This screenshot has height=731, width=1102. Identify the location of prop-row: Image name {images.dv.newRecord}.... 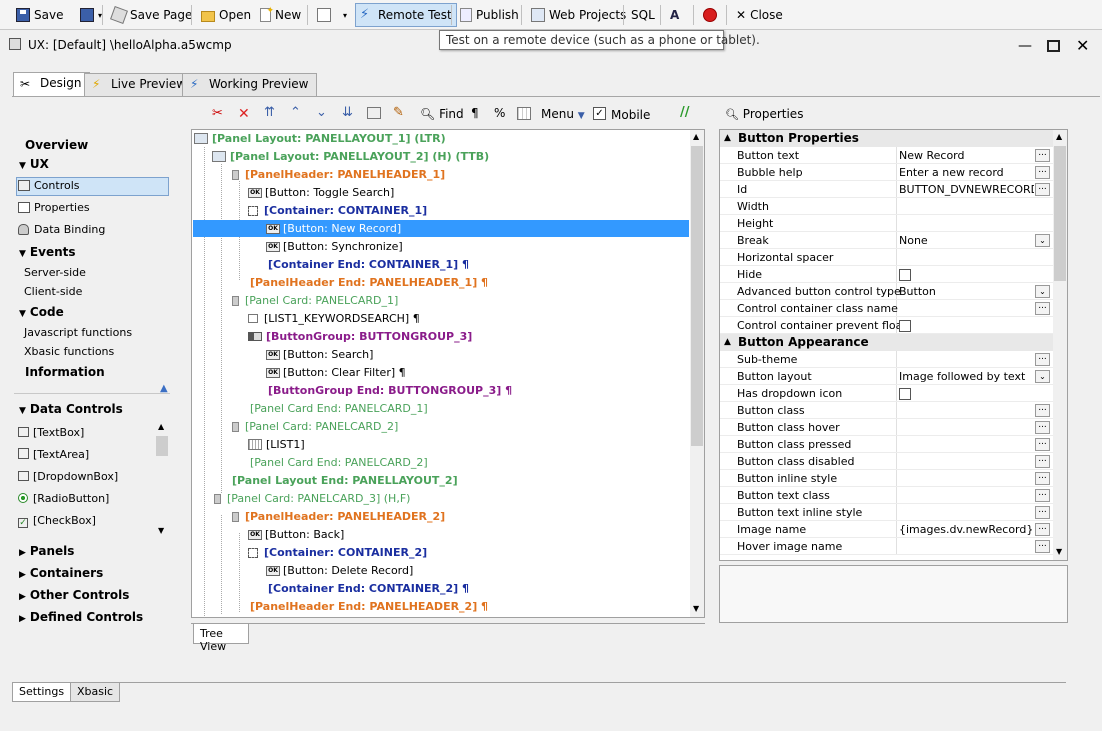
(887, 529).